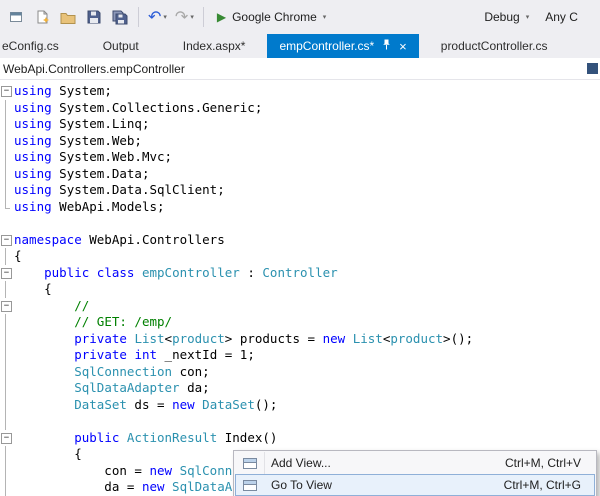  What do you see at coordinates (145, 438) in the screenshot?
I see `code-text: public ActionResult Index()` at bounding box center [145, 438].